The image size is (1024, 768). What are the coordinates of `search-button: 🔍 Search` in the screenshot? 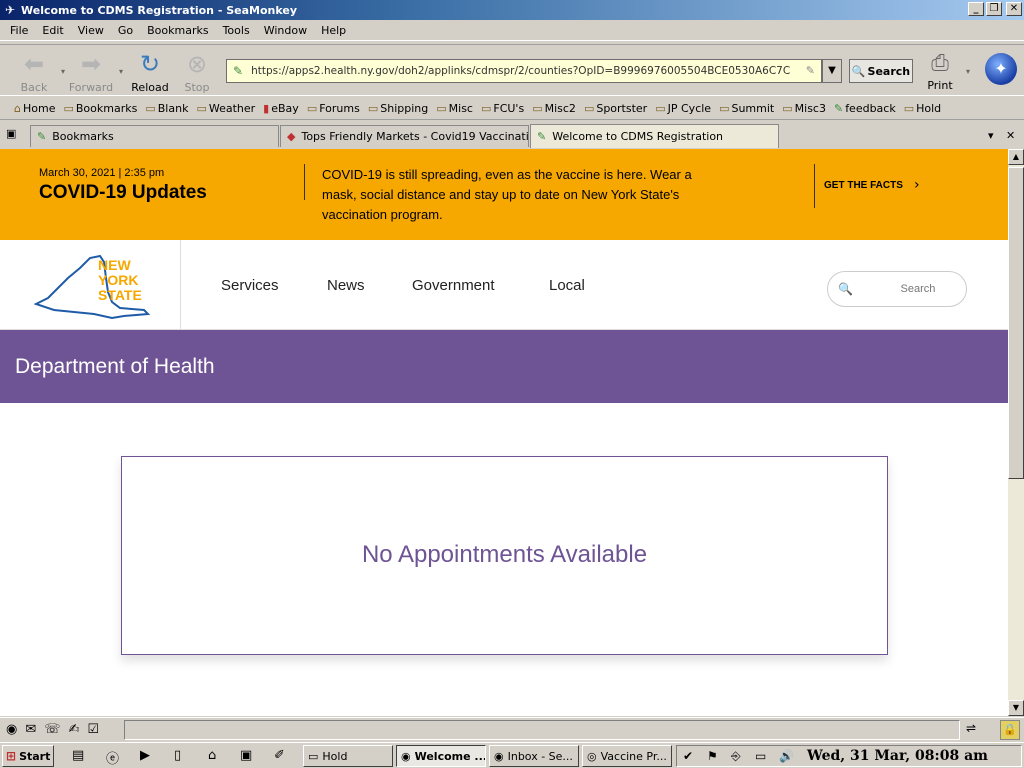 It's located at (881, 71).